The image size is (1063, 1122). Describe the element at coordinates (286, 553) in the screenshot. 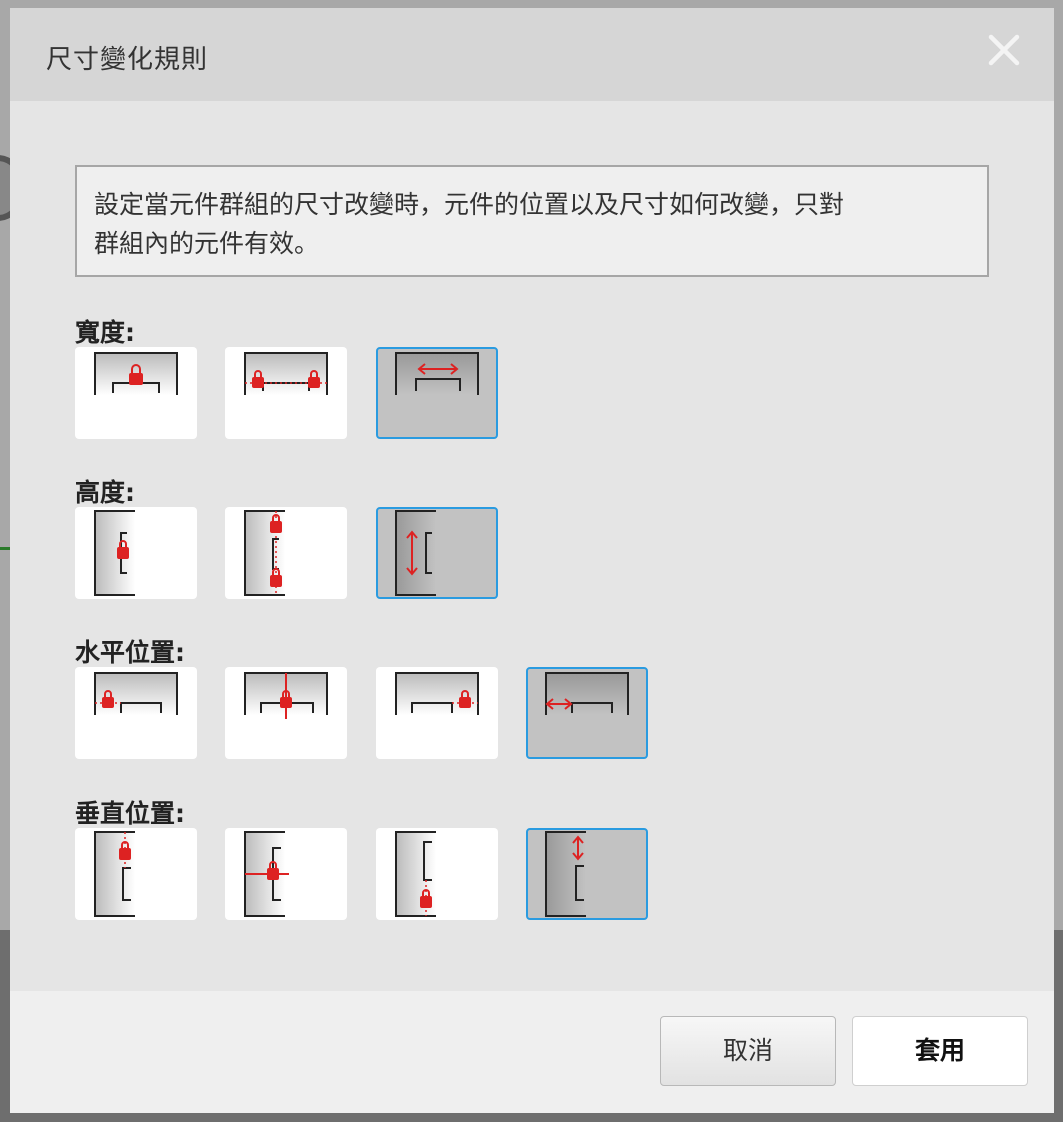

I see `height-option-lock-top-bottom` at that location.